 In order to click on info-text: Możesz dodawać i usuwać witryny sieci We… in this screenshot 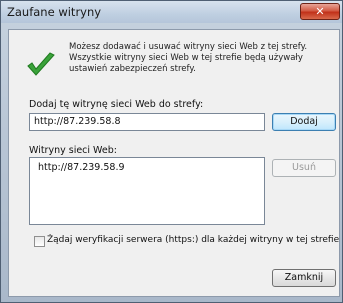, I will do `click(188, 58)`.